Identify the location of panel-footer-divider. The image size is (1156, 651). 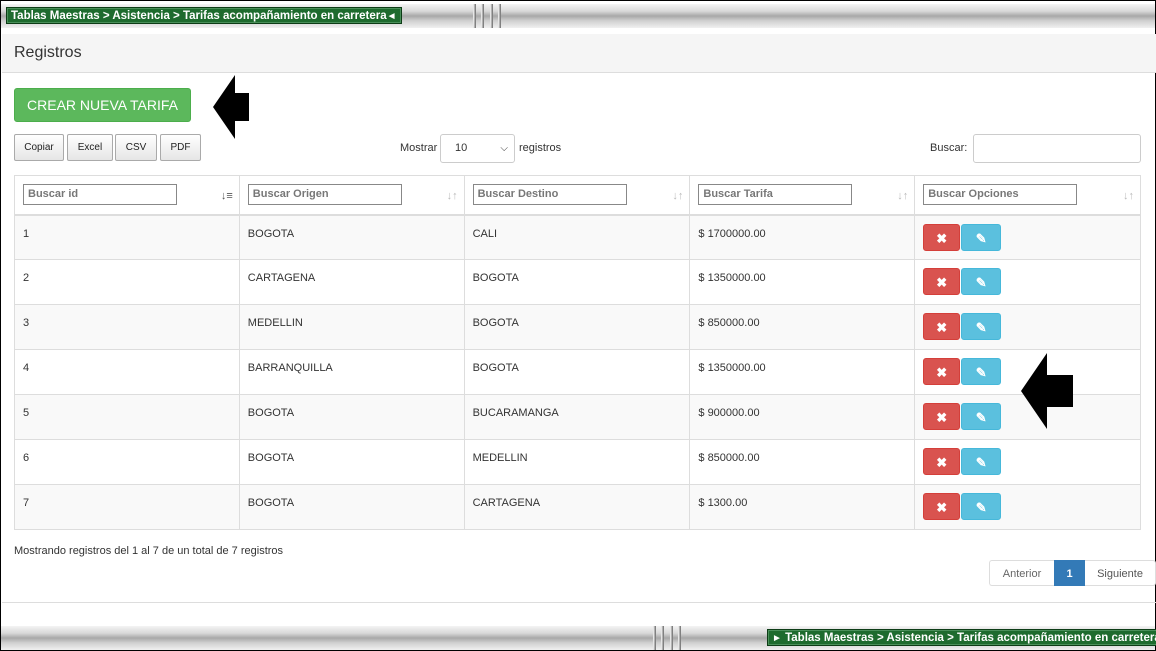
(579, 602).